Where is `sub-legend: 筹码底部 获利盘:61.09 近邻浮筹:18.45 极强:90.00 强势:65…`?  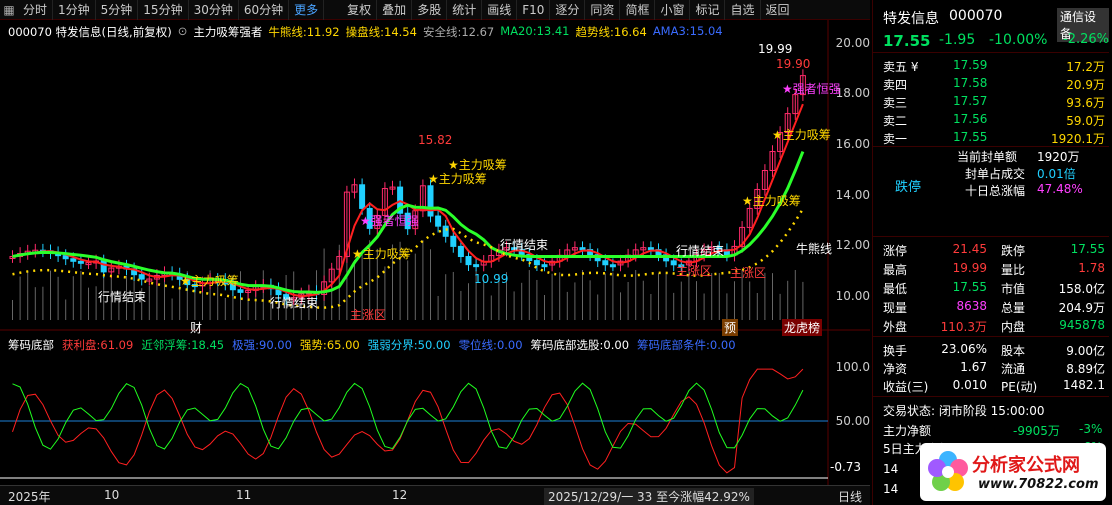
sub-legend: 筹码底部 获利盘:61.09 近邻浮筹:18.45 极强:90.00 强势:65… is located at coordinates (372, 345).